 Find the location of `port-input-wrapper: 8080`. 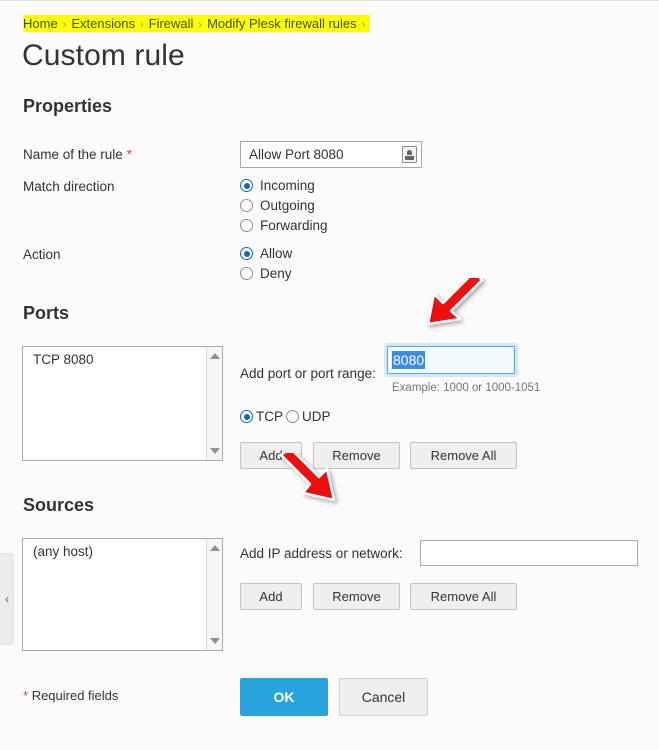

port-input-wrapper: 8080 is located at coordinates (451, 360).